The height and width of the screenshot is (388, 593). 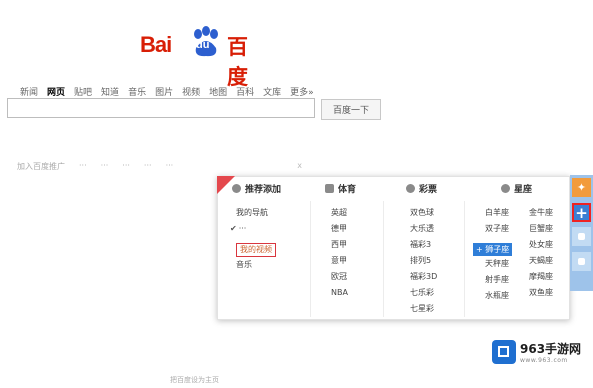 I want to click on list-item: 英超, so click(x=357, y=213).